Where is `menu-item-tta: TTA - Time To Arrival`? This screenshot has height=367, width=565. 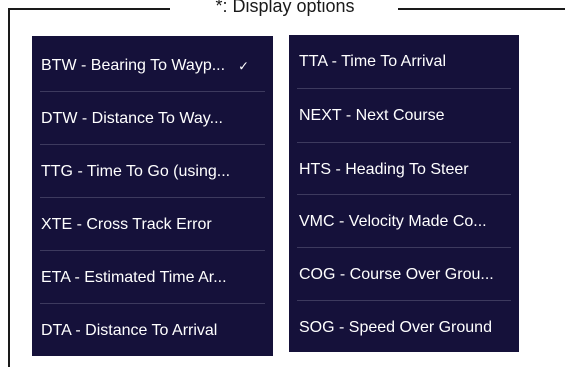
menu-item-tta: TTA - Time To Arrival is located at coordinates (404, 62).